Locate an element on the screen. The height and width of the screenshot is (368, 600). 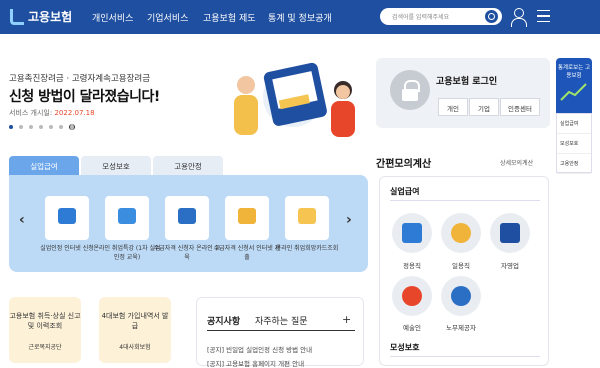
search-icon is located at coordinates (491, 16).